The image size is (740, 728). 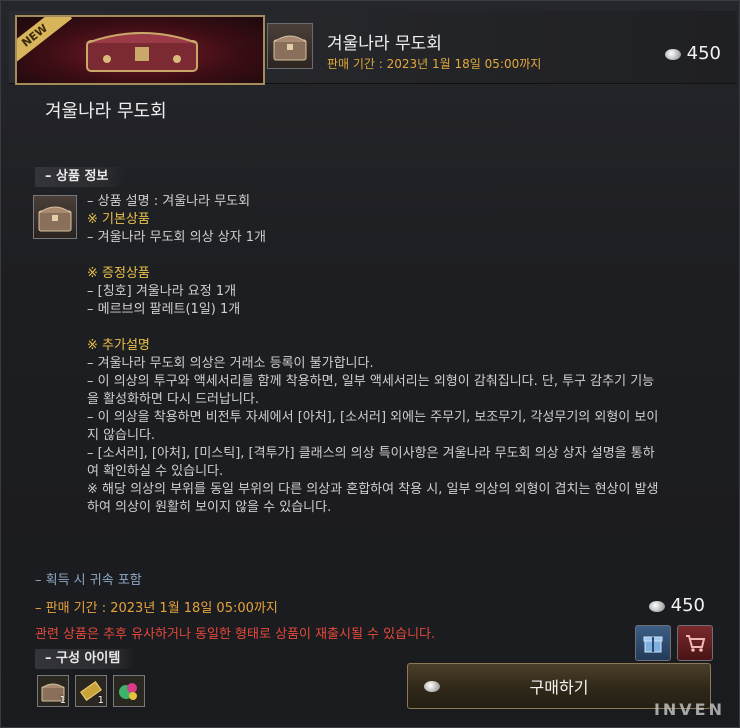 What do you see at coordinates (88, 580) in the screenshot?
I see `bind-on-acquire-note: – 획득 시 귀속 포함` at bounding box center [88, 580].